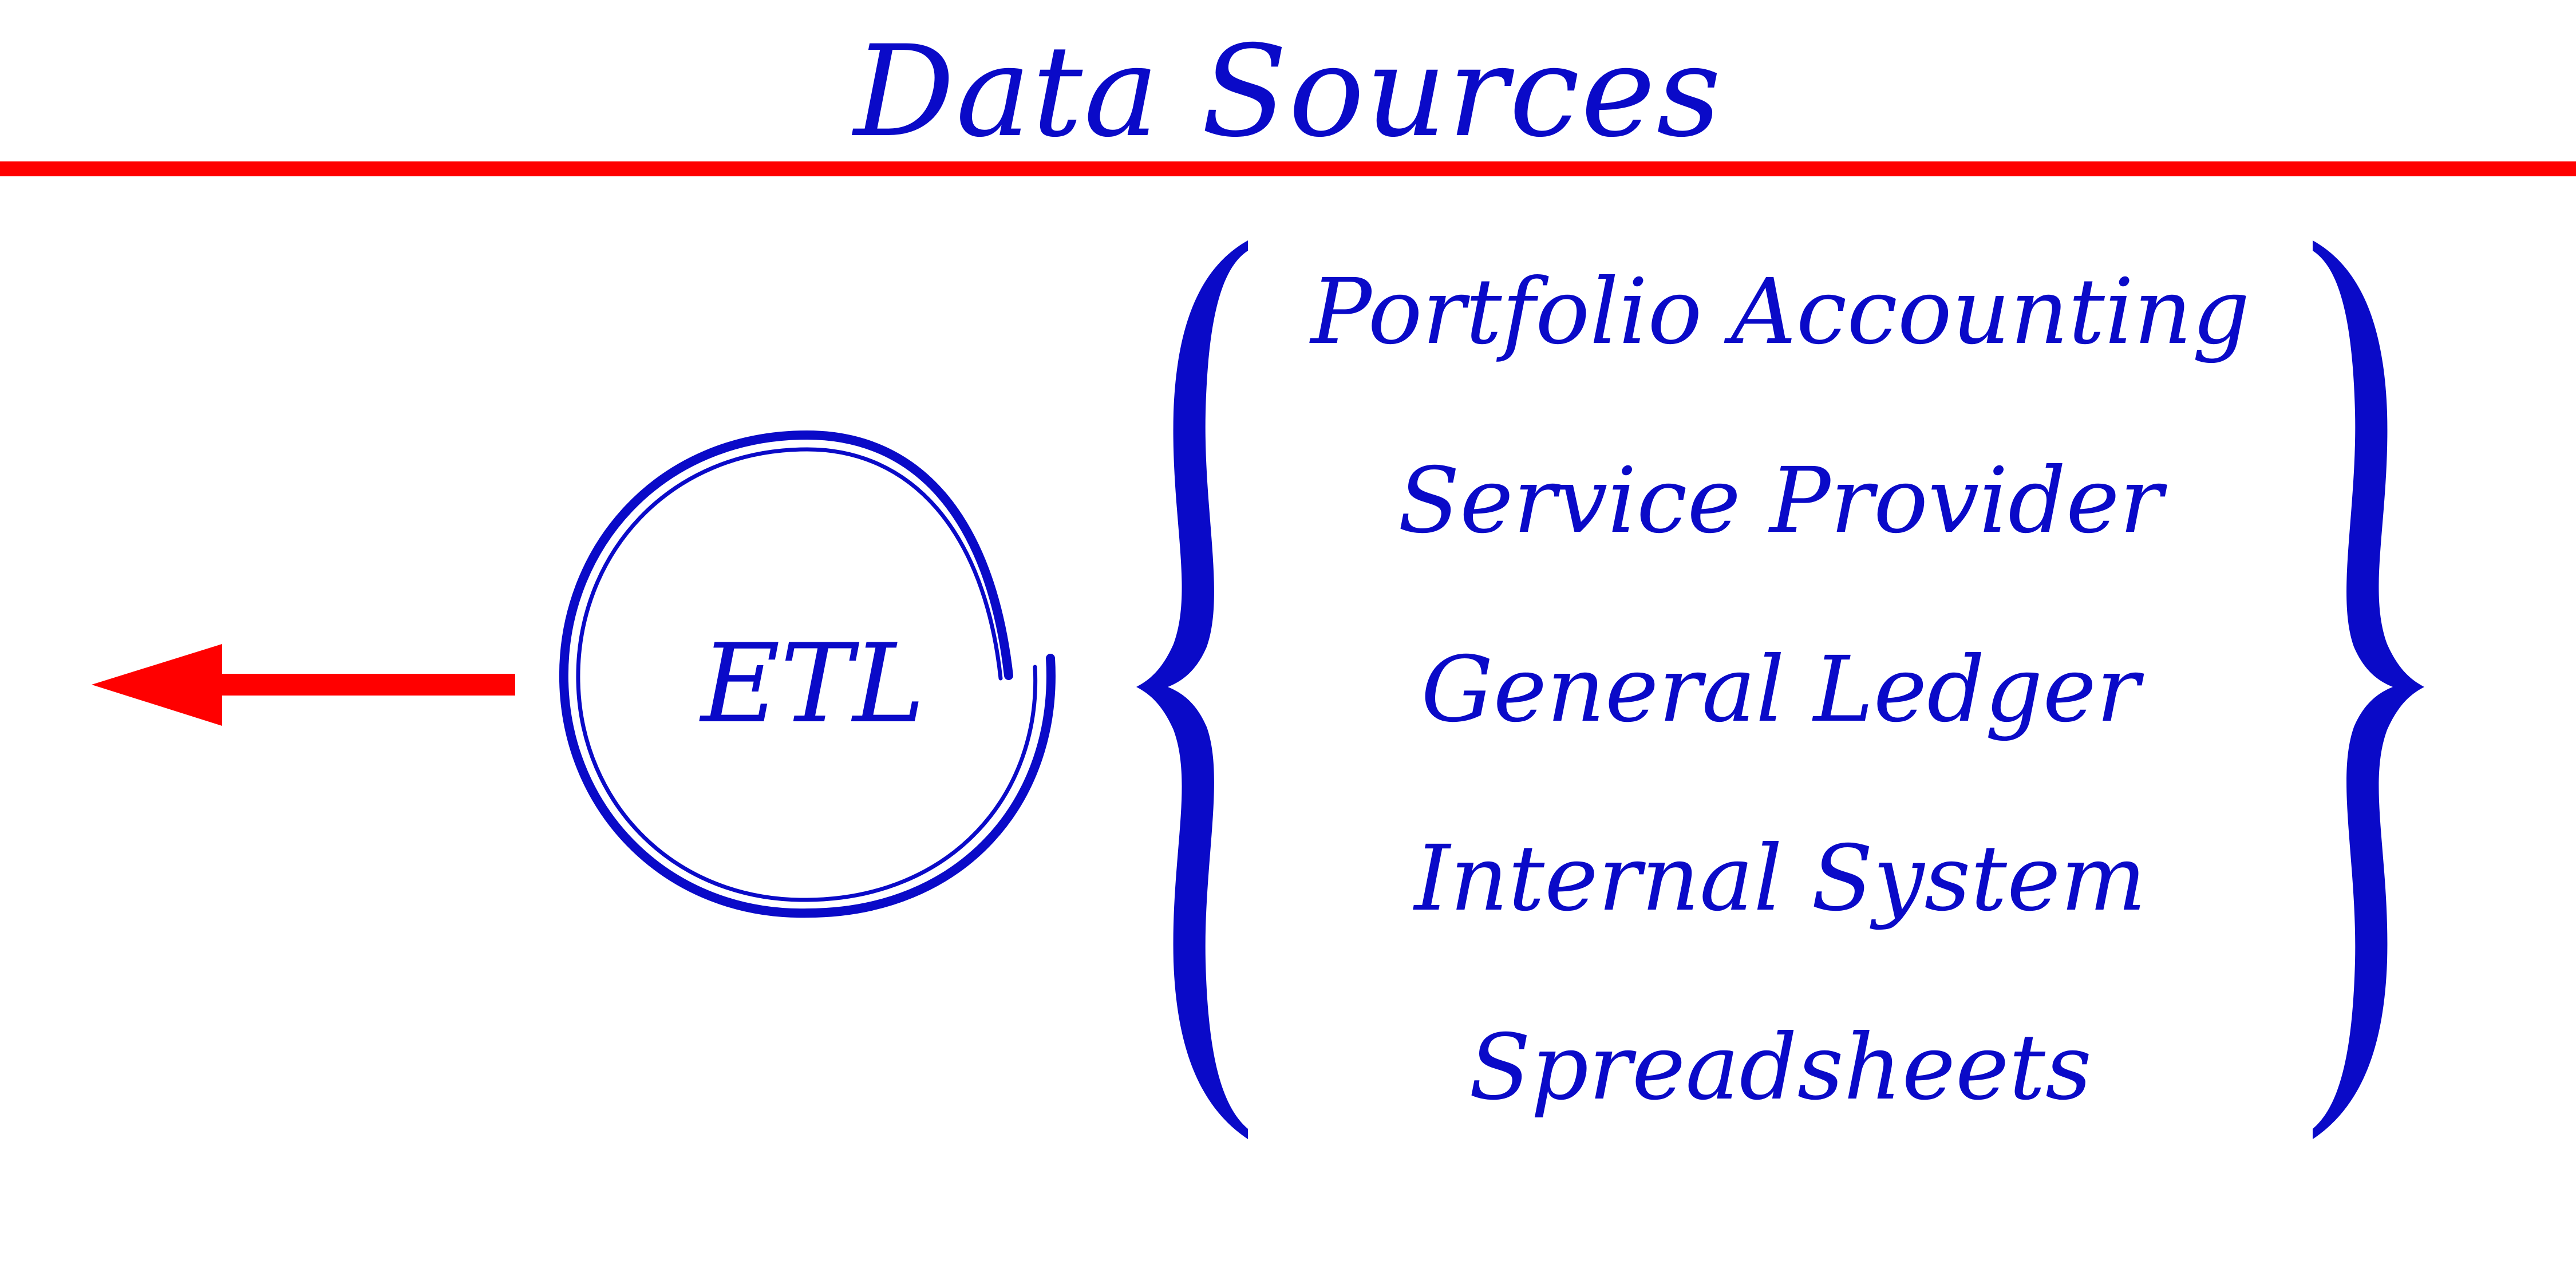  I want to click on source-internal-system: Internal System, so click(1780, 878).